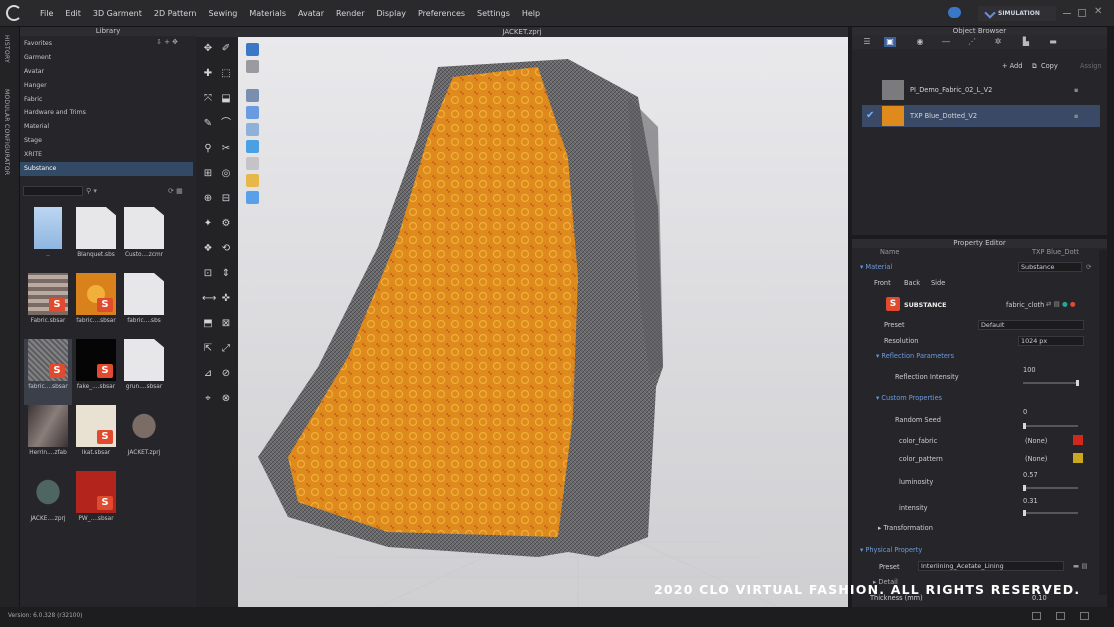  I want to click on tool-icon: ⇱, so click(208, 349).